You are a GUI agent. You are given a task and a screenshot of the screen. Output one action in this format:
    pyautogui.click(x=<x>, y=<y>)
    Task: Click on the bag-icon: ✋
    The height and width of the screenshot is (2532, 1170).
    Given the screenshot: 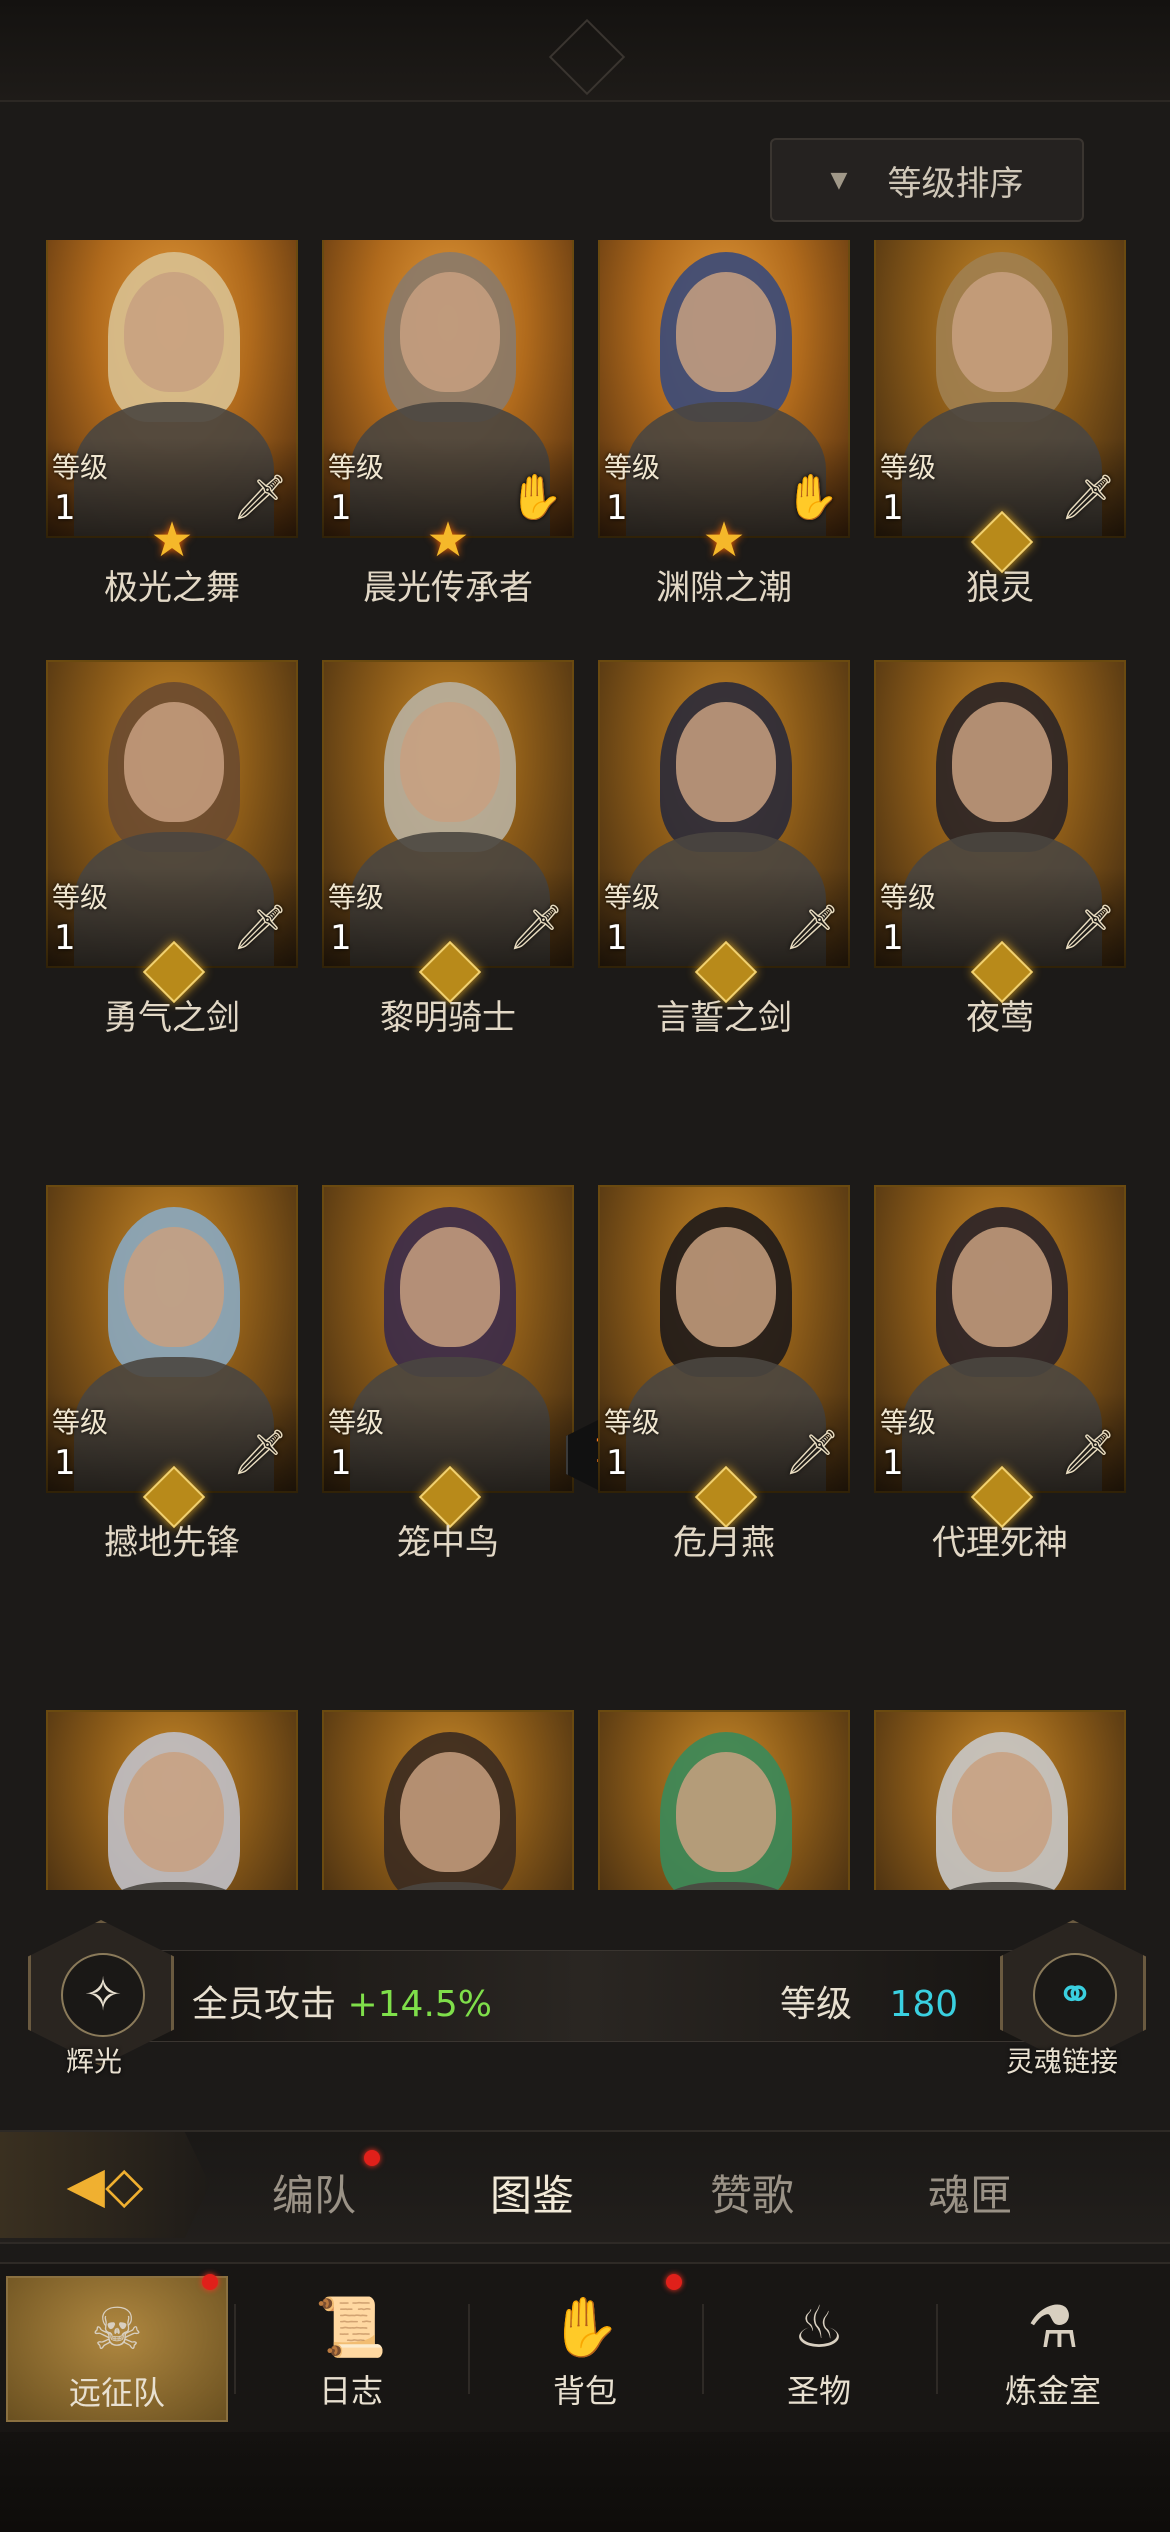 What is the action you would take?
    pyautogui.click(x=585, y=2327)
    